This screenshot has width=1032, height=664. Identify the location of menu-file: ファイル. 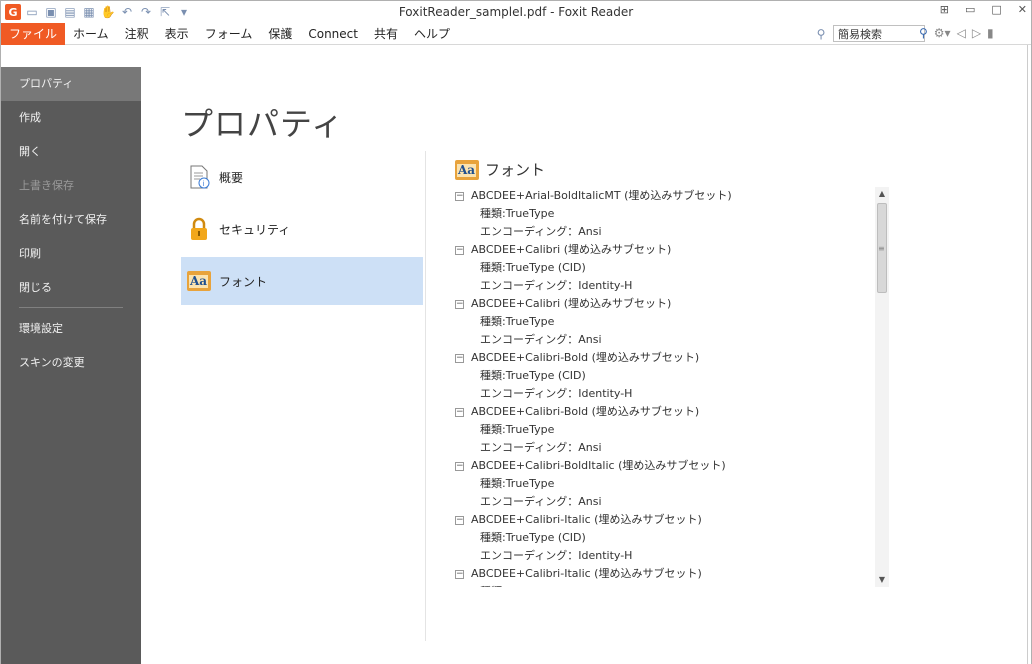
(33, 34).